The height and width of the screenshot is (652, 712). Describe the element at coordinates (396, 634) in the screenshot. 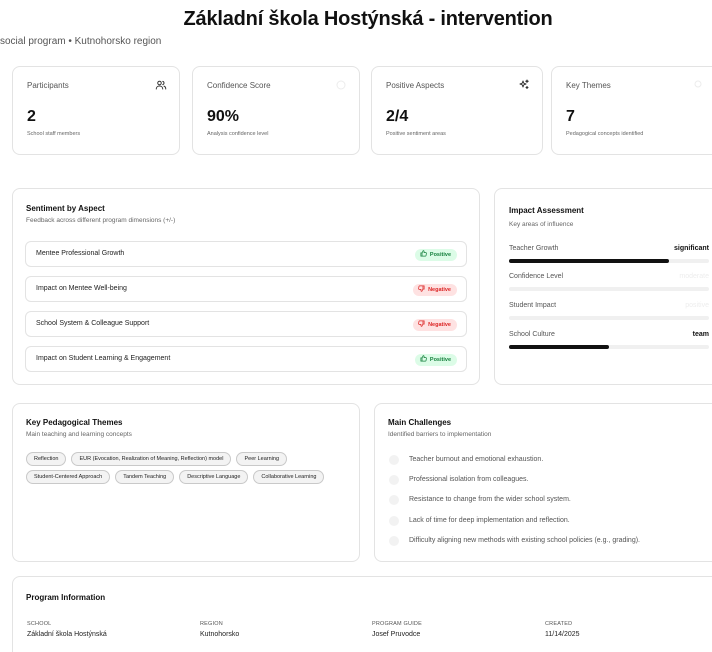

I see `info-field-value: Josef Pruvodce` at that location.